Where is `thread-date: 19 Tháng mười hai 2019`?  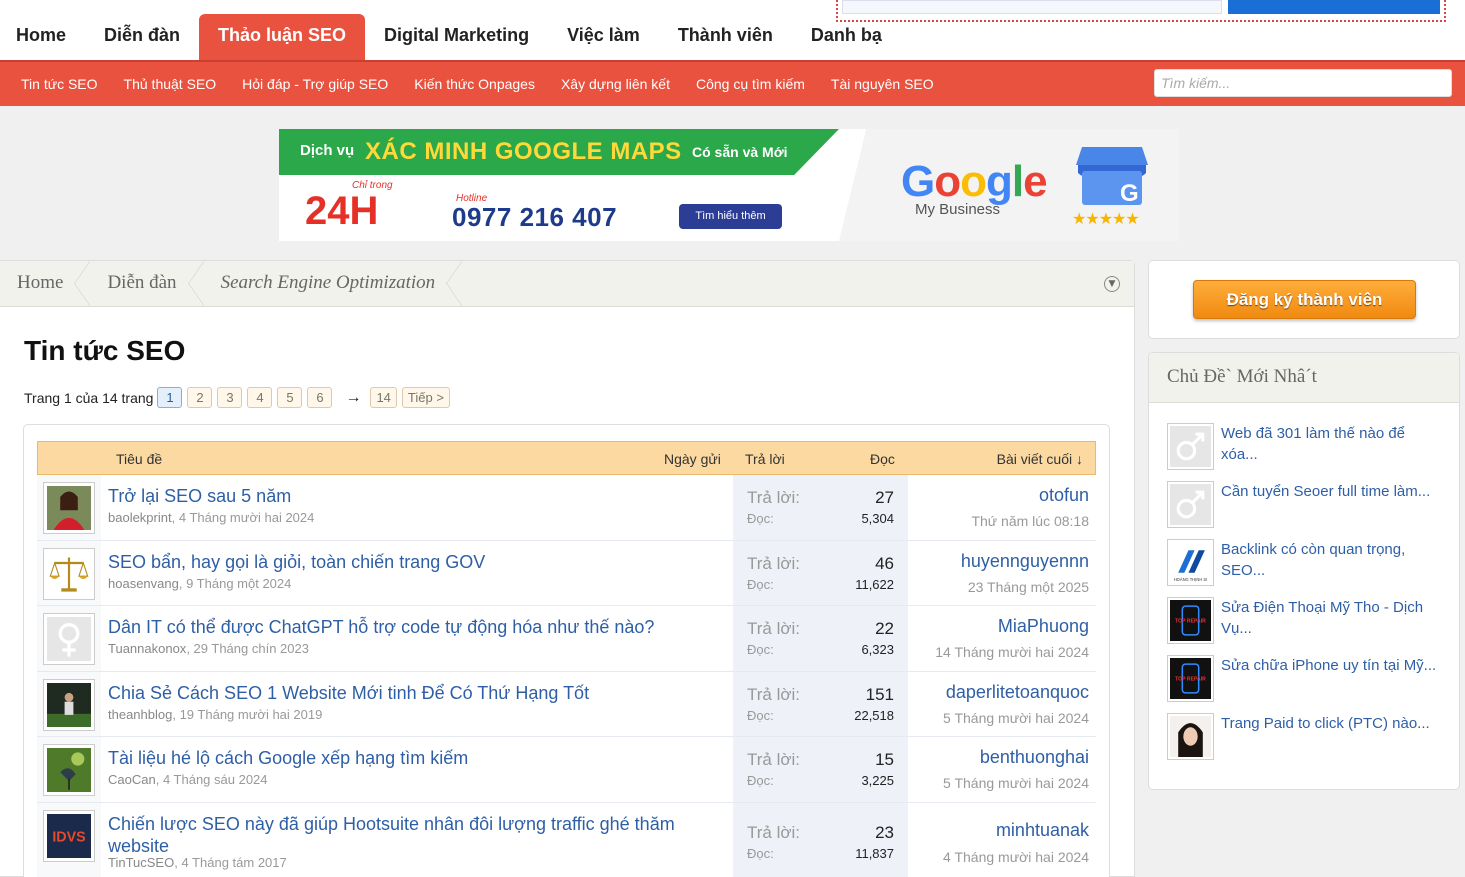 thread-date: 19 Tháng mười hai 2019 is located at coordinates (251, 714).